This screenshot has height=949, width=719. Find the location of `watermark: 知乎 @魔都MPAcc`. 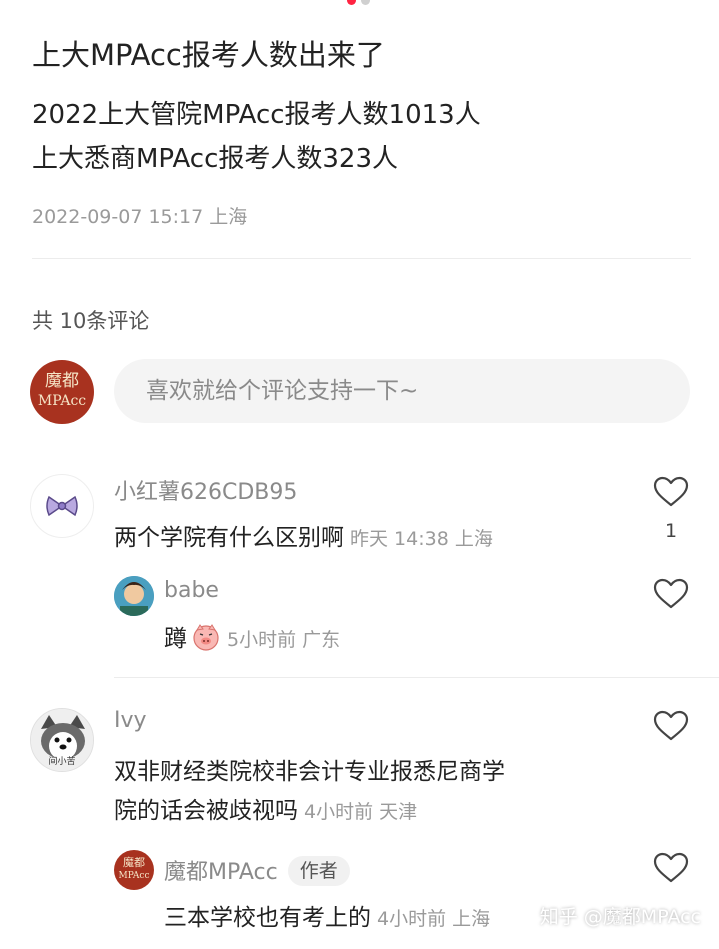

watermark: 知乎 @魔都MPAcc is located at coordinates (620, 917).